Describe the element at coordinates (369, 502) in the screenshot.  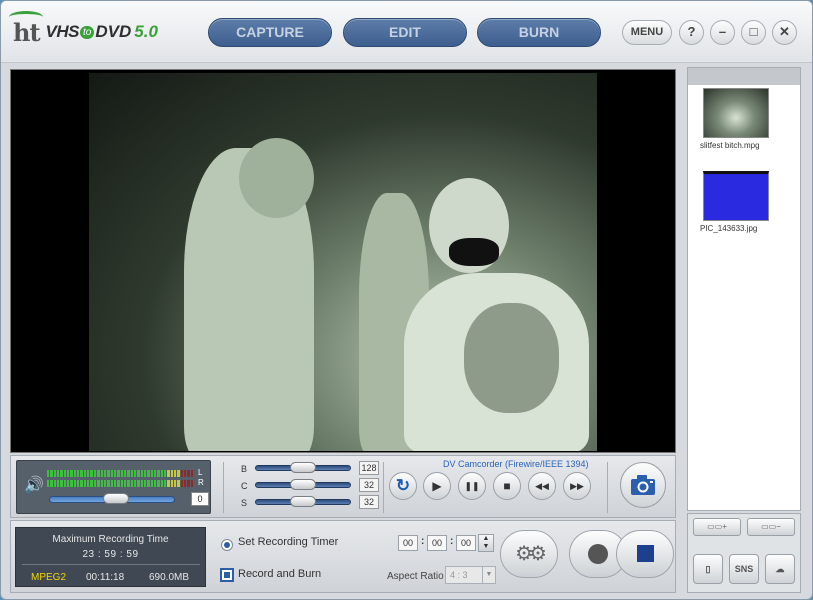
I see `saturation-value: 32` at that location.